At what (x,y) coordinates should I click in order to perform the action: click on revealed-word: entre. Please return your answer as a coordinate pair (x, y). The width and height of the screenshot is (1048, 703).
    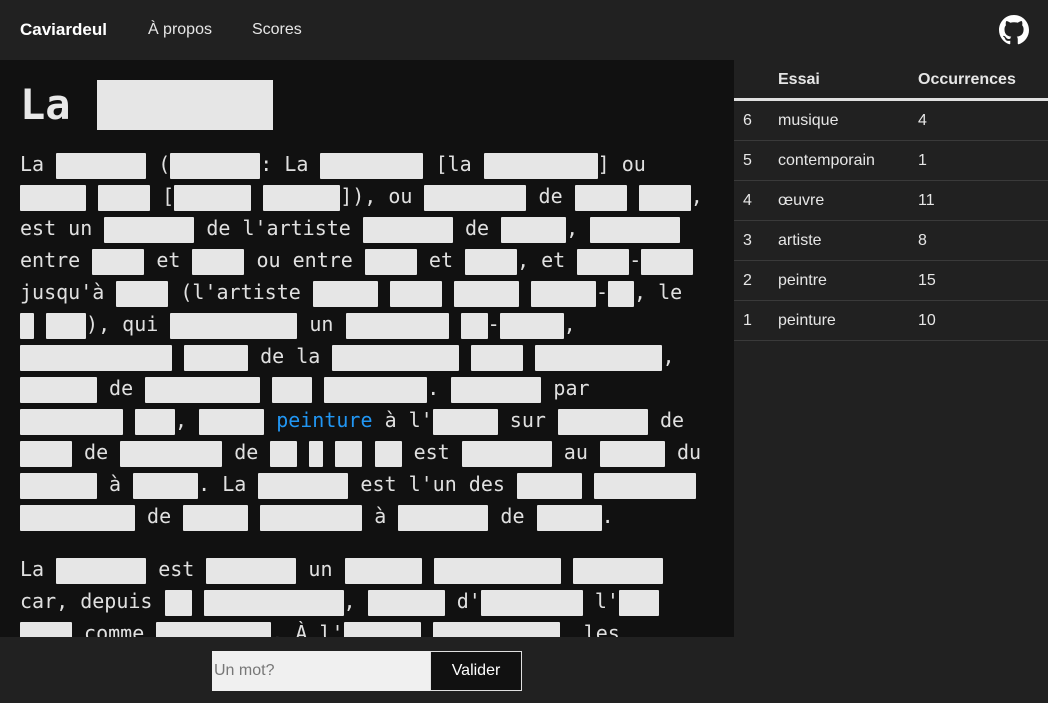
    Looking at the image, I should click on (50, 260).